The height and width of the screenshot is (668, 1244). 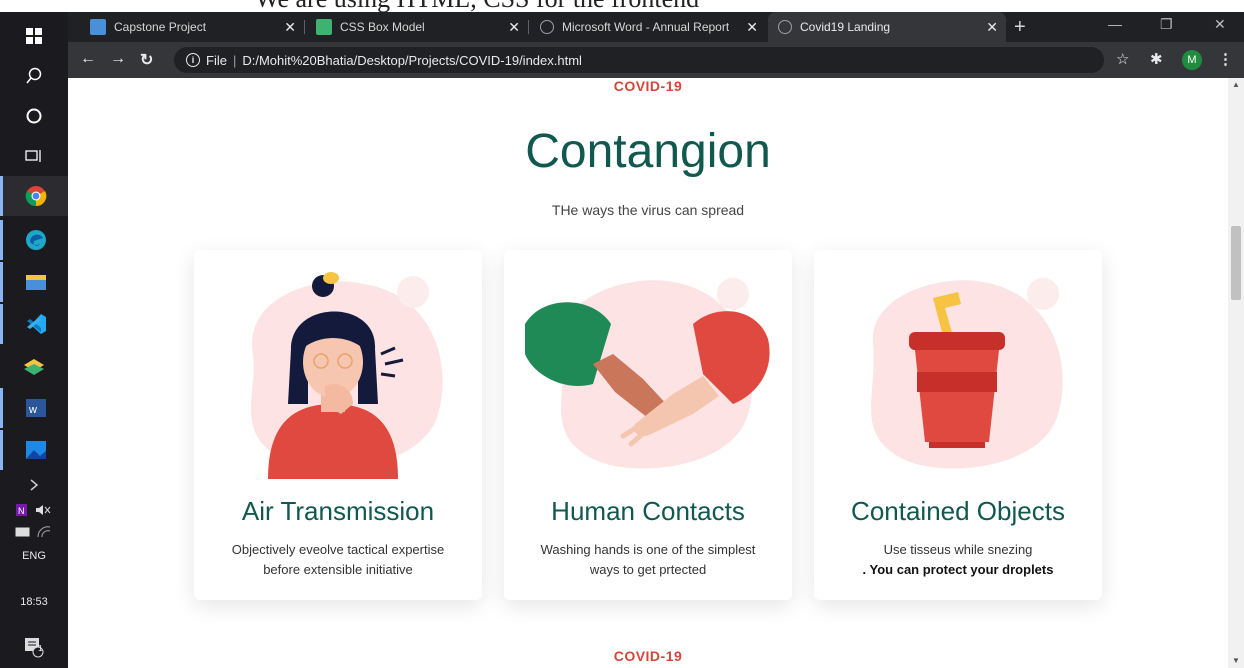 What do you see at coordinates (967, 373) in the screenshot?
I see `drink-cup-illustration` at bounding box center [967, 373].